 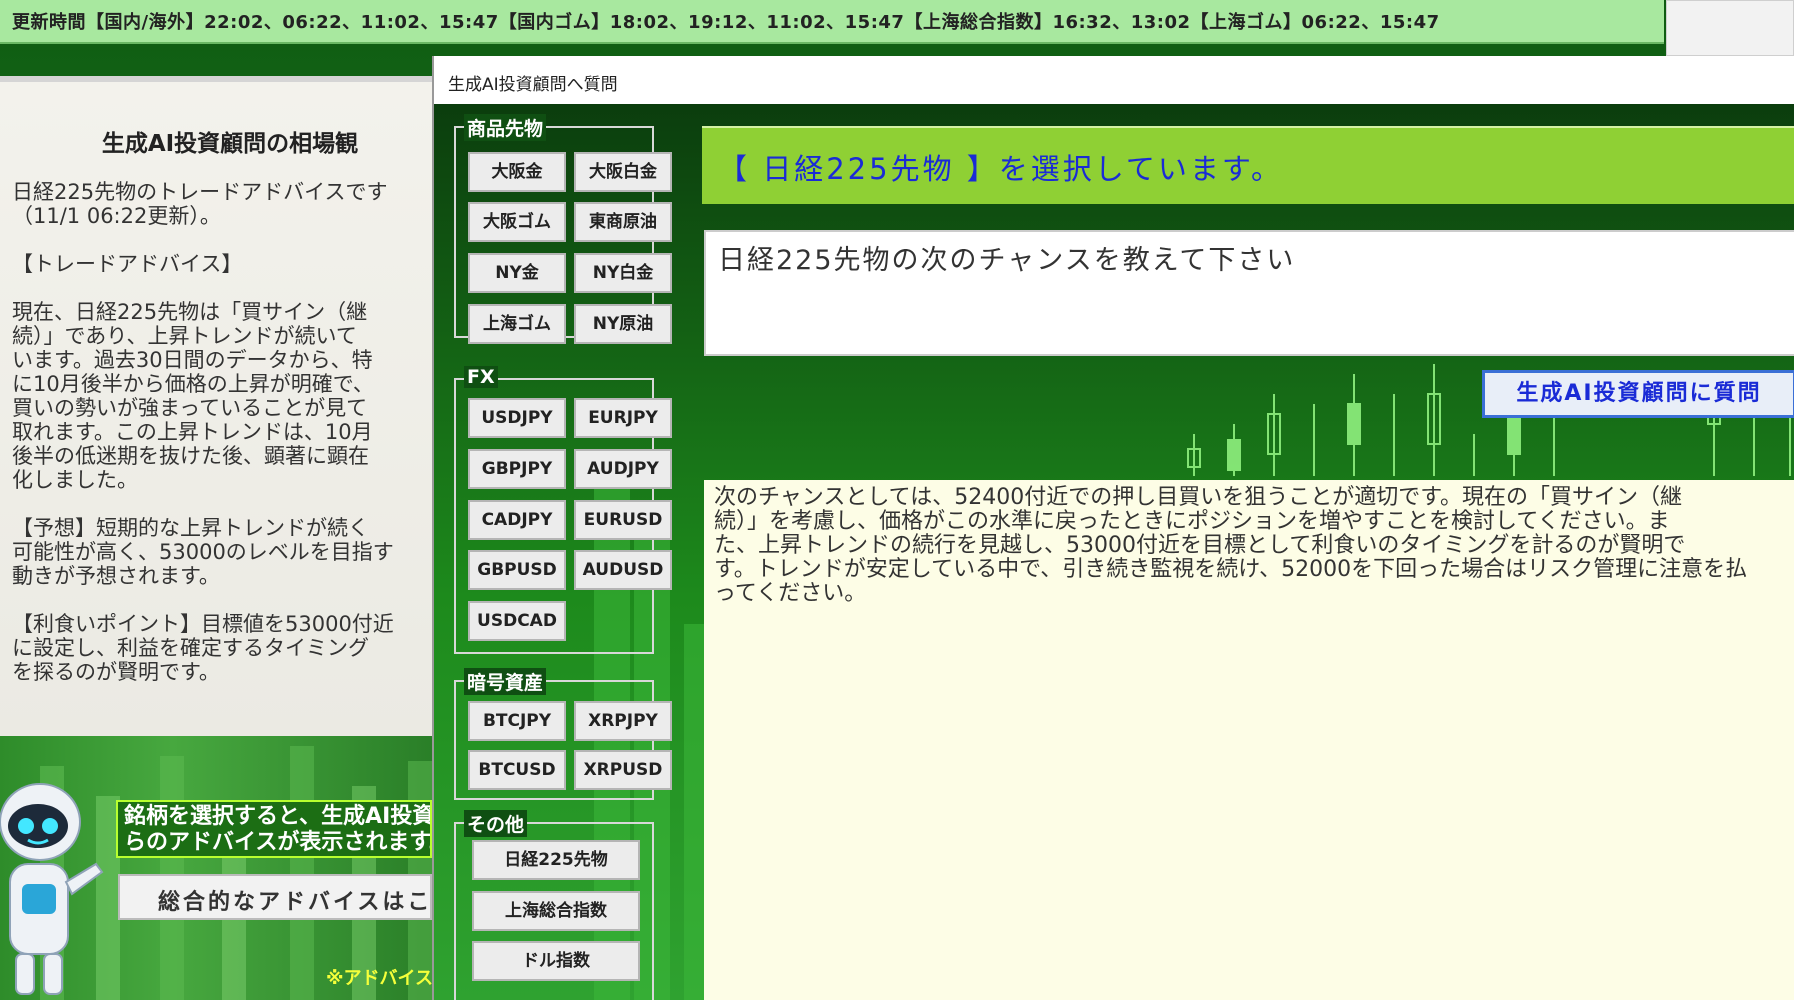 I want to click on product-button-shanghai-rubber: 上海ゴム, so click(x=517, y=324).